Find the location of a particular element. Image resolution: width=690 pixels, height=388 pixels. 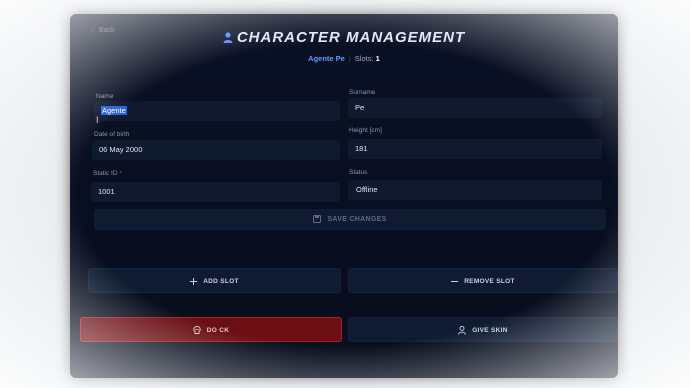

minus-icon is located at coordinates (455, 281).